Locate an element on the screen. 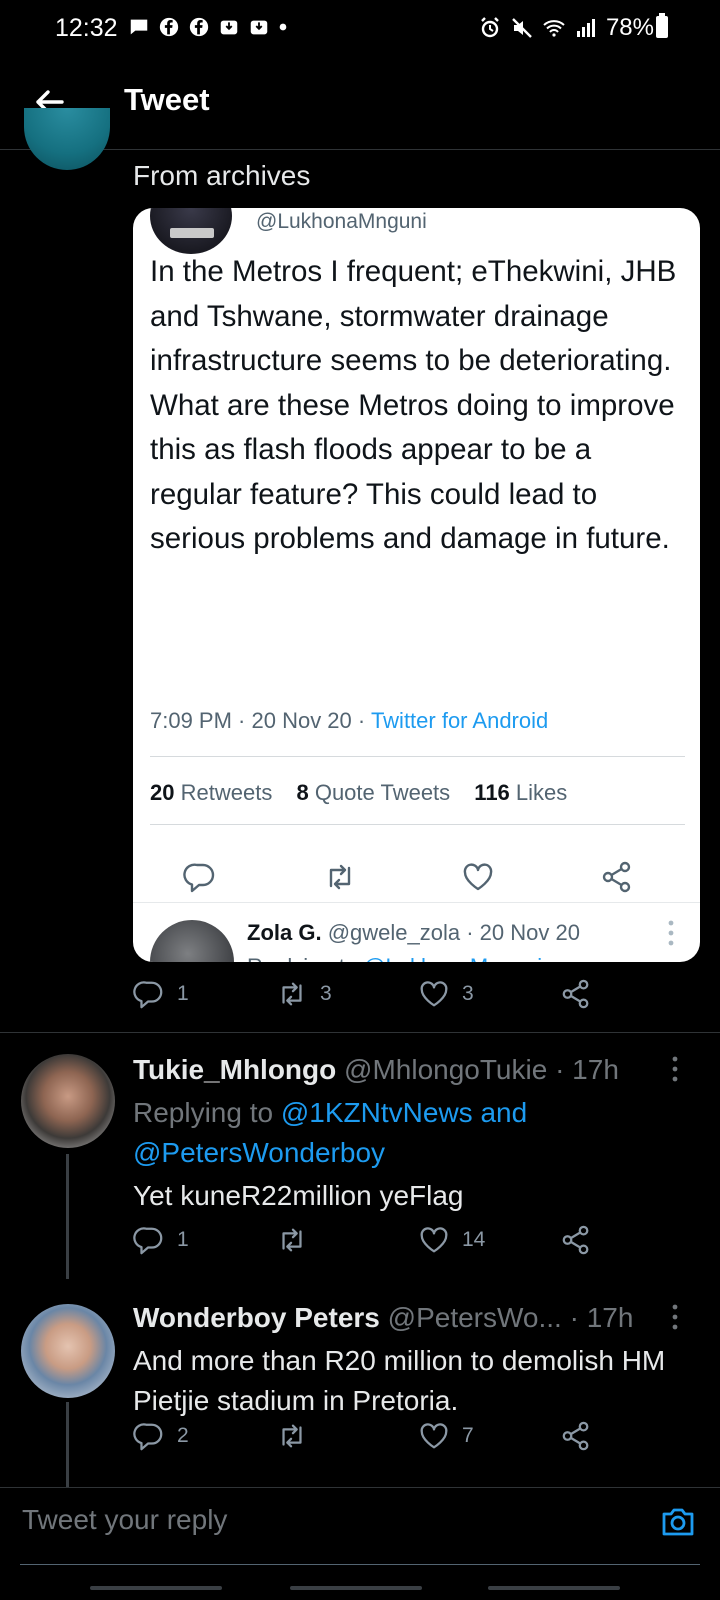  retweets-count: 20 is located at coordinates (162, 792).